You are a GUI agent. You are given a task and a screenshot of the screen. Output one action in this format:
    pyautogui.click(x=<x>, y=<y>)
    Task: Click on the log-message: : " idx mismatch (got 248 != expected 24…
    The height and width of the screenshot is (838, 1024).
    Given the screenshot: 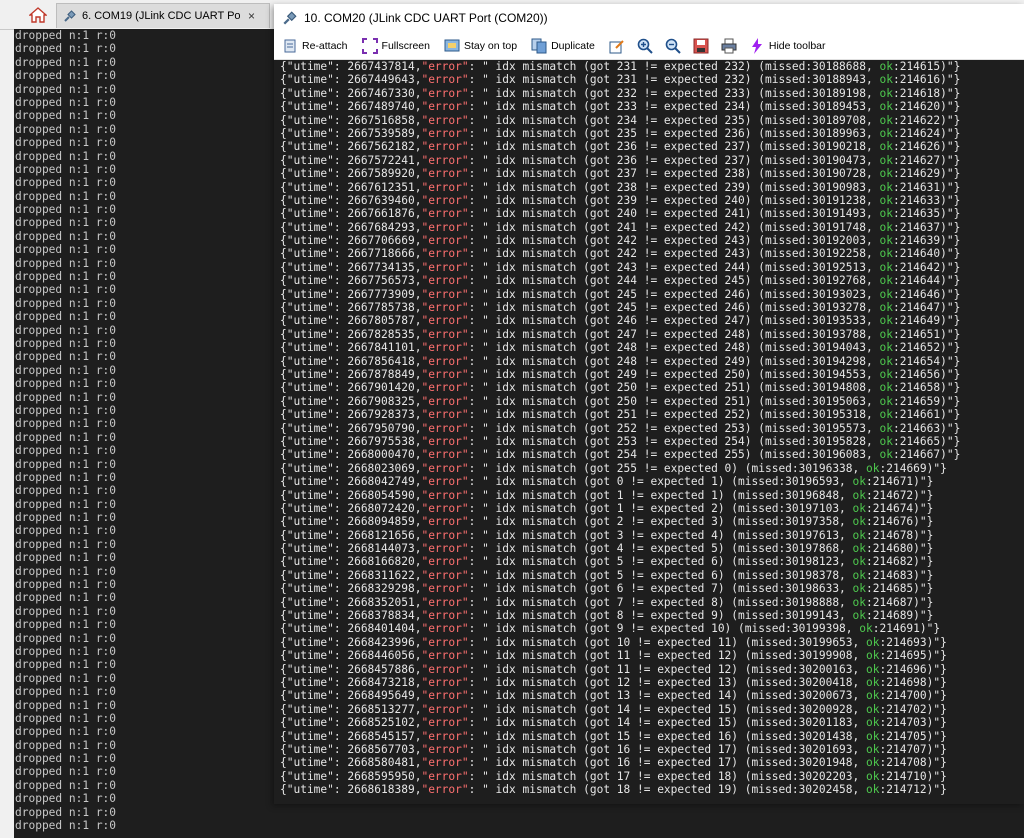 What is the action you would take?
    pyautogui.click(x=674, y=361)
    